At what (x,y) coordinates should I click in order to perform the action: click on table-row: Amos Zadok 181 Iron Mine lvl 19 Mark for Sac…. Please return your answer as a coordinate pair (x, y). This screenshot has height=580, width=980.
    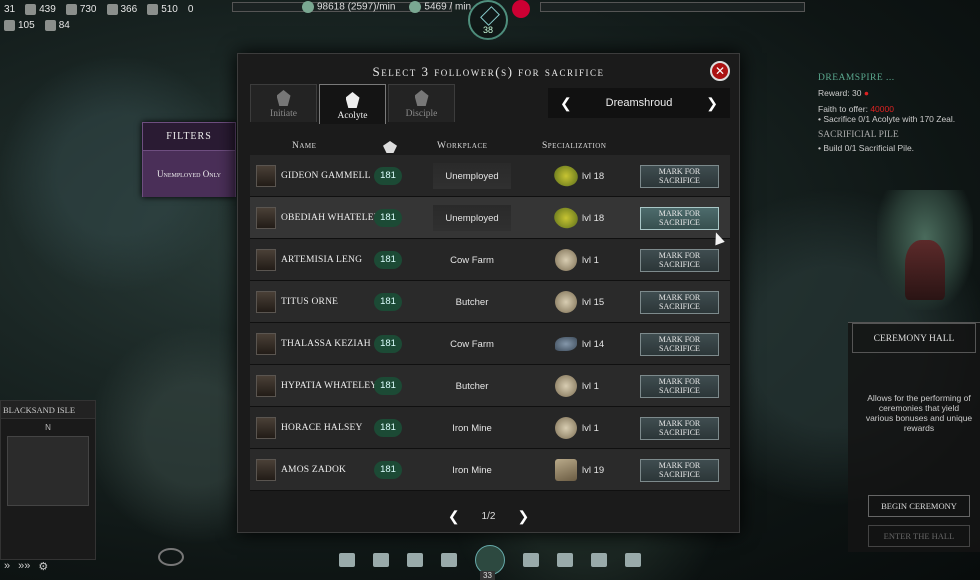
    Looking at the image, I should click on (490, 470).